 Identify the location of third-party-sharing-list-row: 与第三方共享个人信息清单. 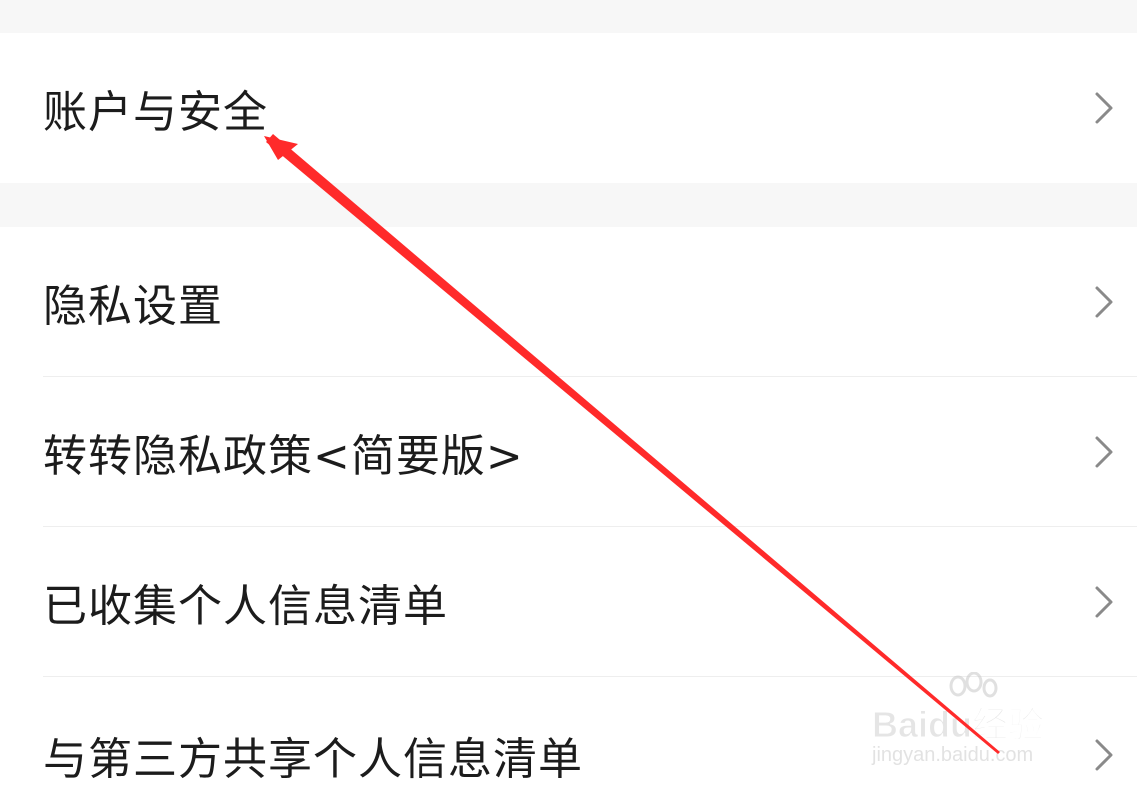
(568, 736).